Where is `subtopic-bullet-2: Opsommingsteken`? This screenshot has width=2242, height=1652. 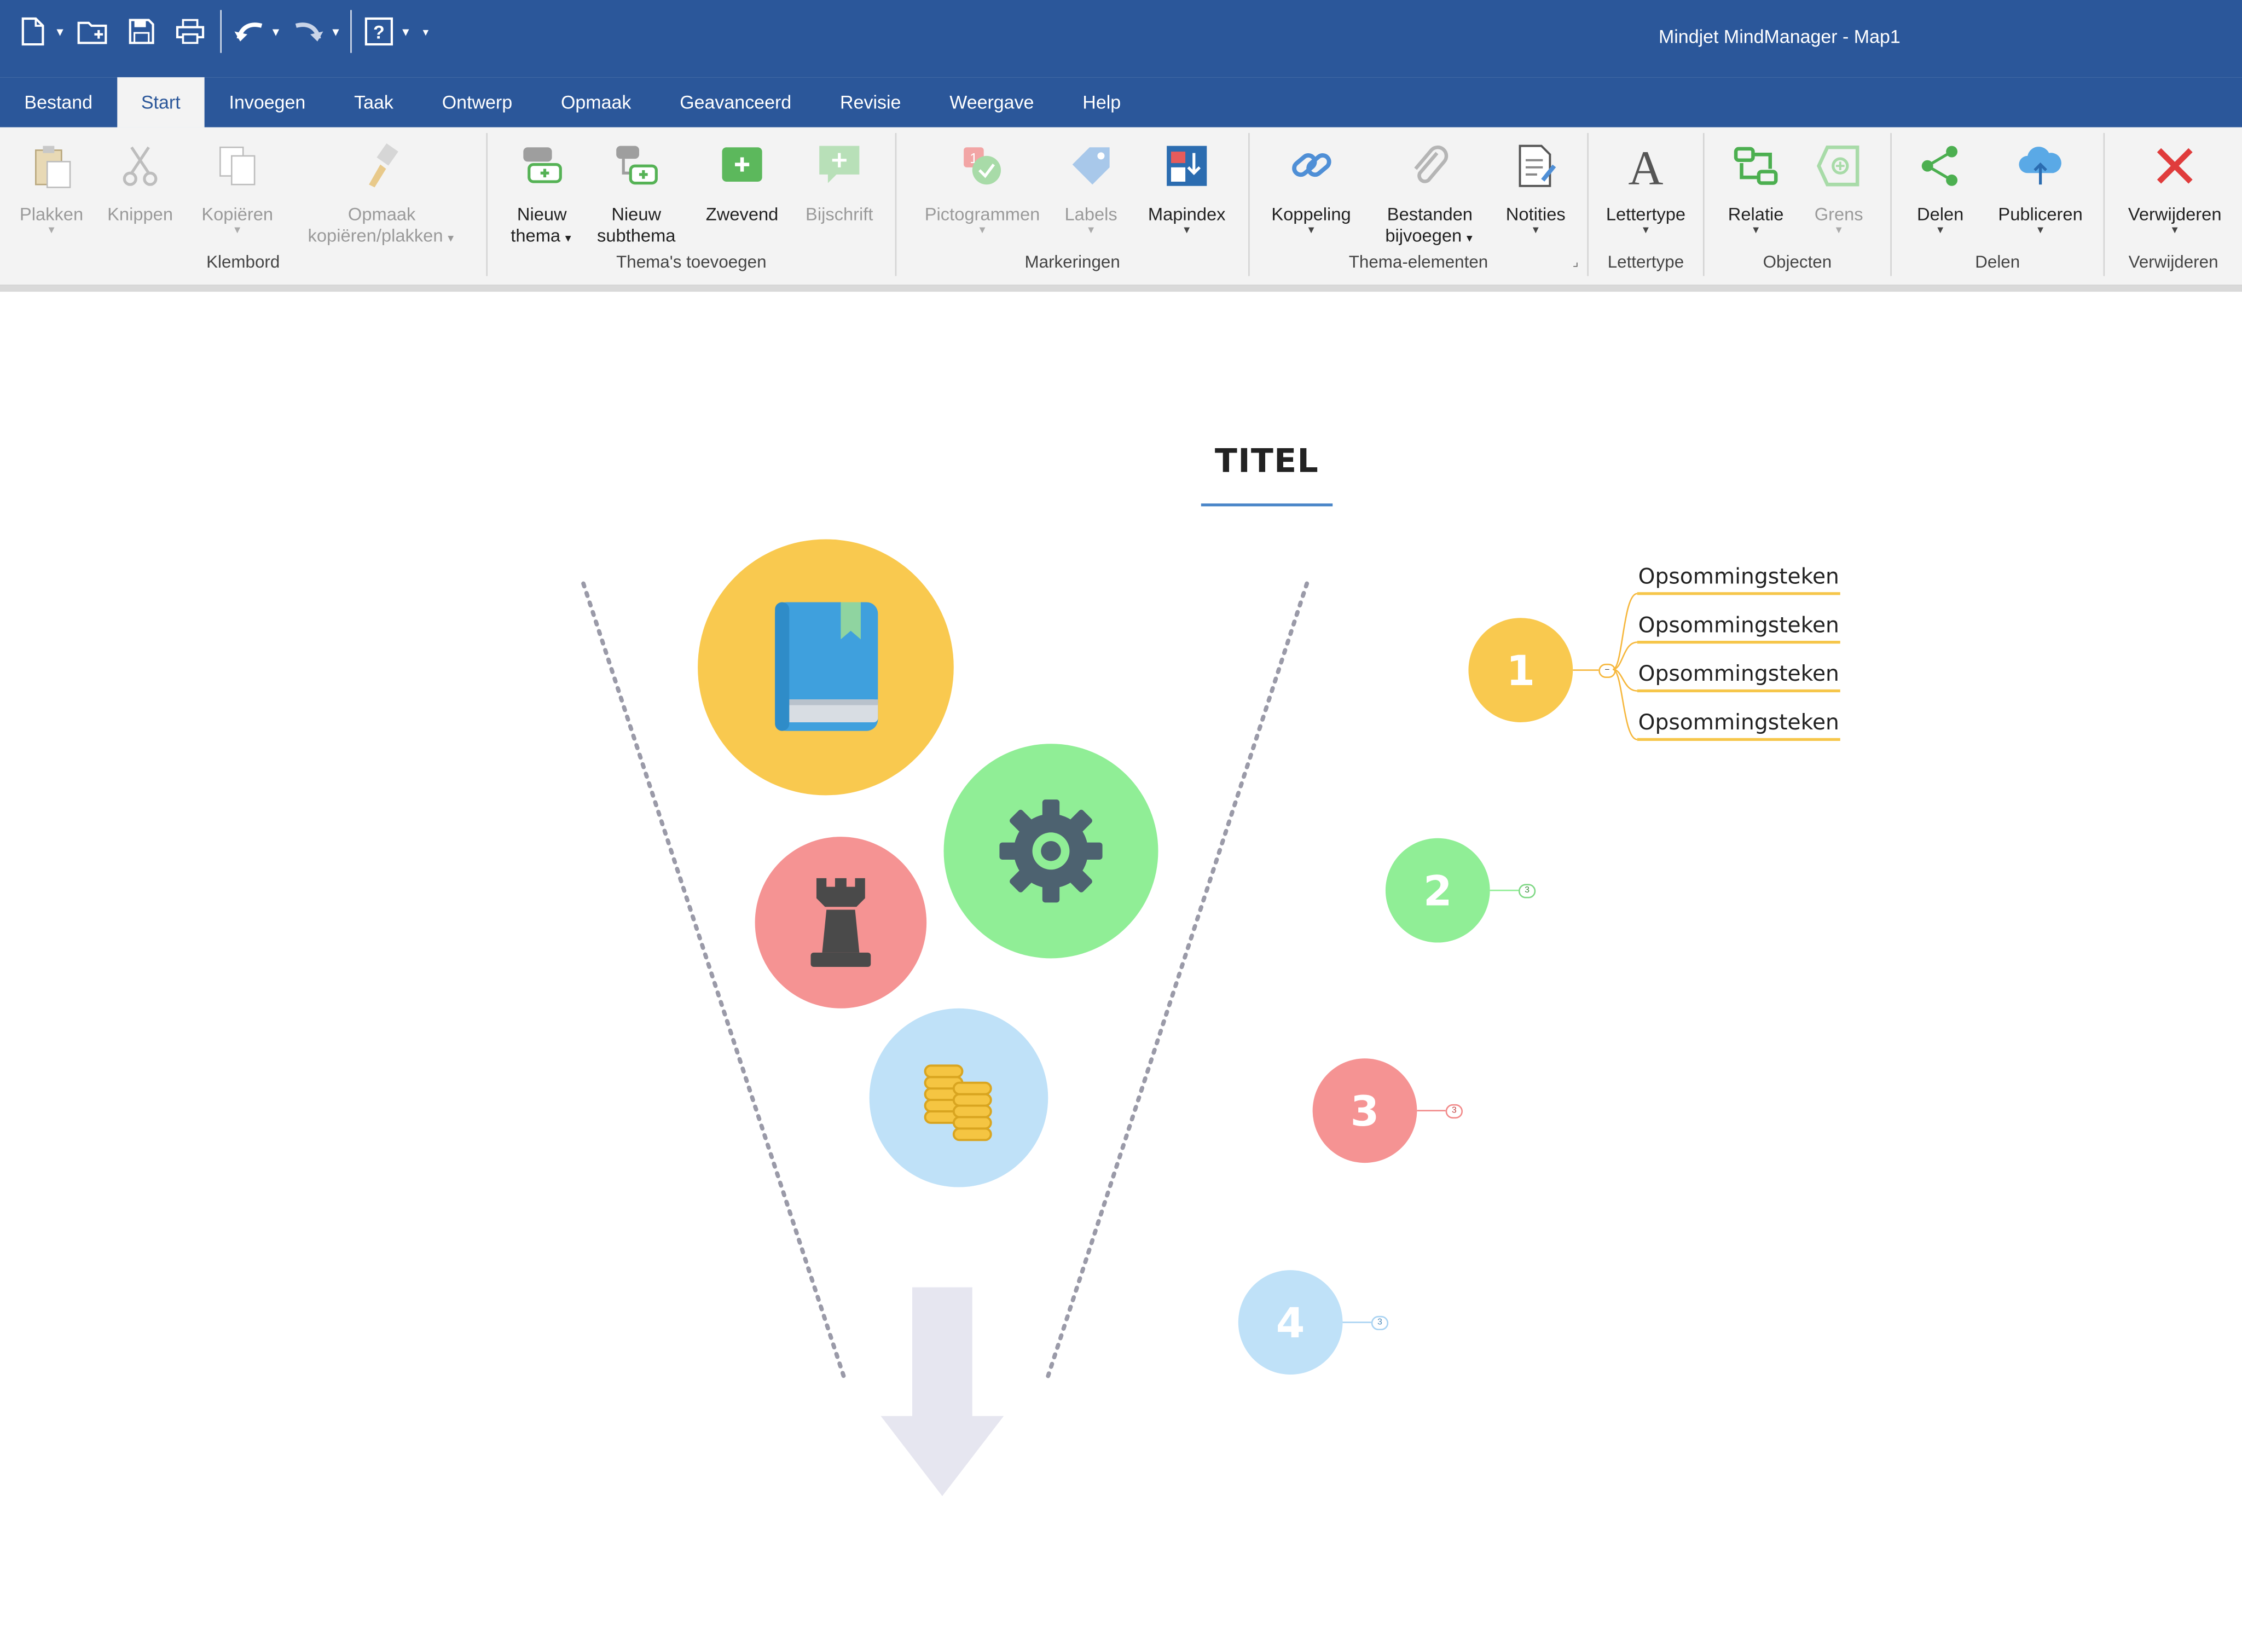
subtopic-bullet-2: Opsommingsteken is located at coordinates (1739, 628).